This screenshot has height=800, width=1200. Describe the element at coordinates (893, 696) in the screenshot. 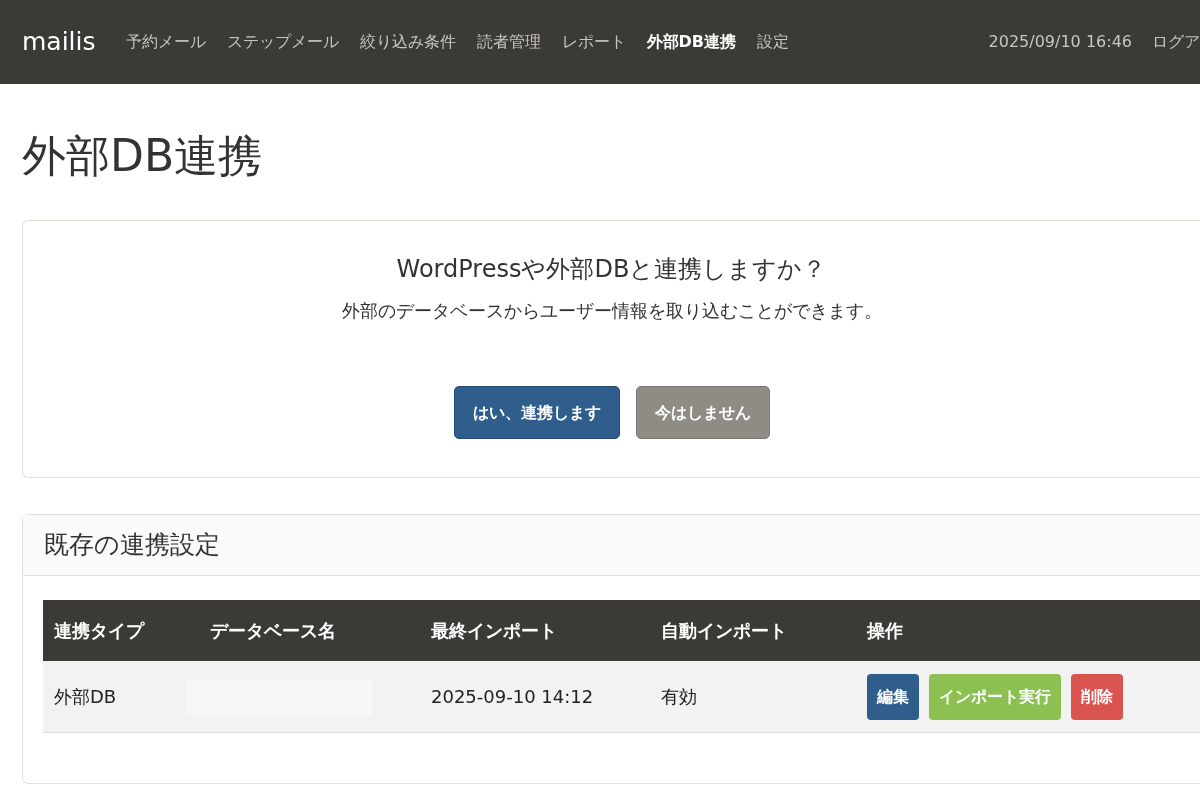

I see `edit-button: 編集` at that location.